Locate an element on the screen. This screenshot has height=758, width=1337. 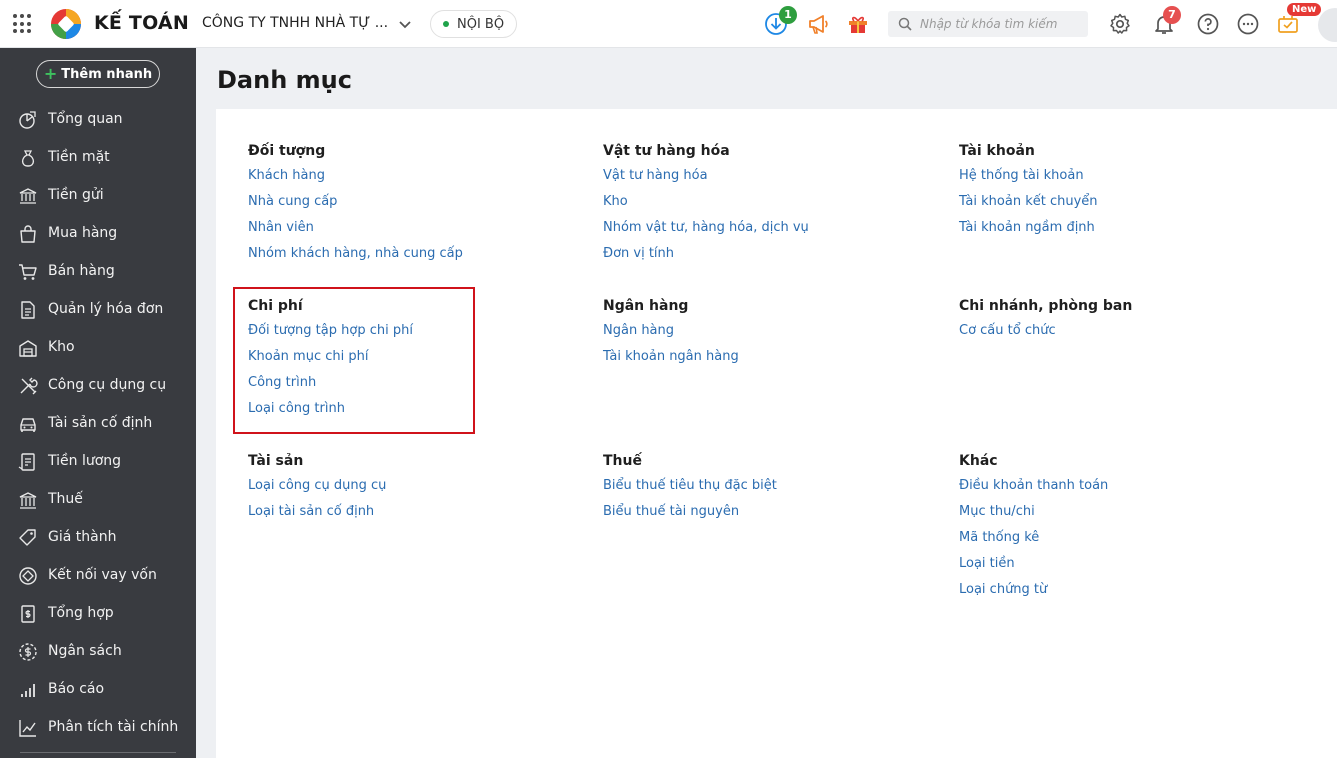
salary-icon is located at coordinates (26, 462).